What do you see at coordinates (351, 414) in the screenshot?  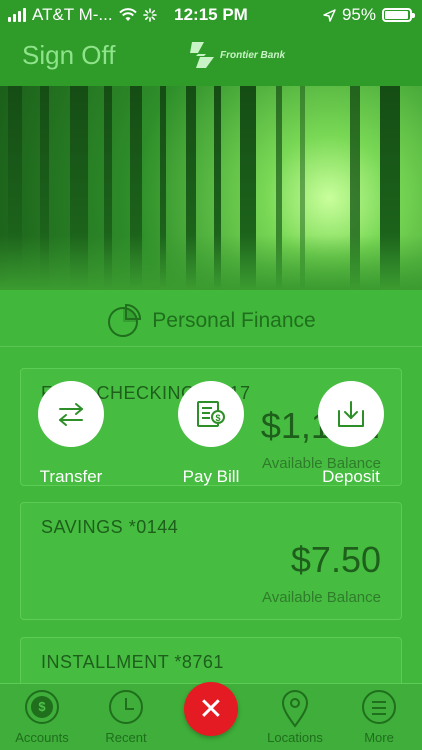 I see `deposit-download-icon` at bounding box center [351, 414].